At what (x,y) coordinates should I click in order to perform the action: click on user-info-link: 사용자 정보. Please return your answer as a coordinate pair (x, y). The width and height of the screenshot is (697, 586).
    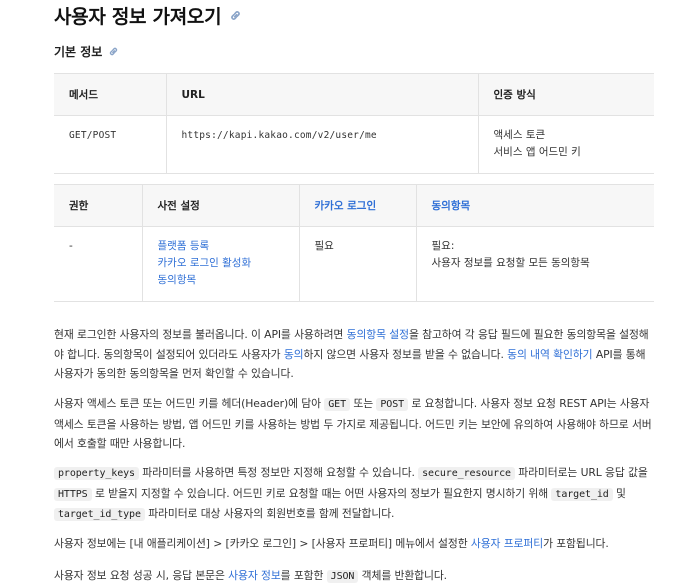
    Looking at the image, I should click on (254, 575).